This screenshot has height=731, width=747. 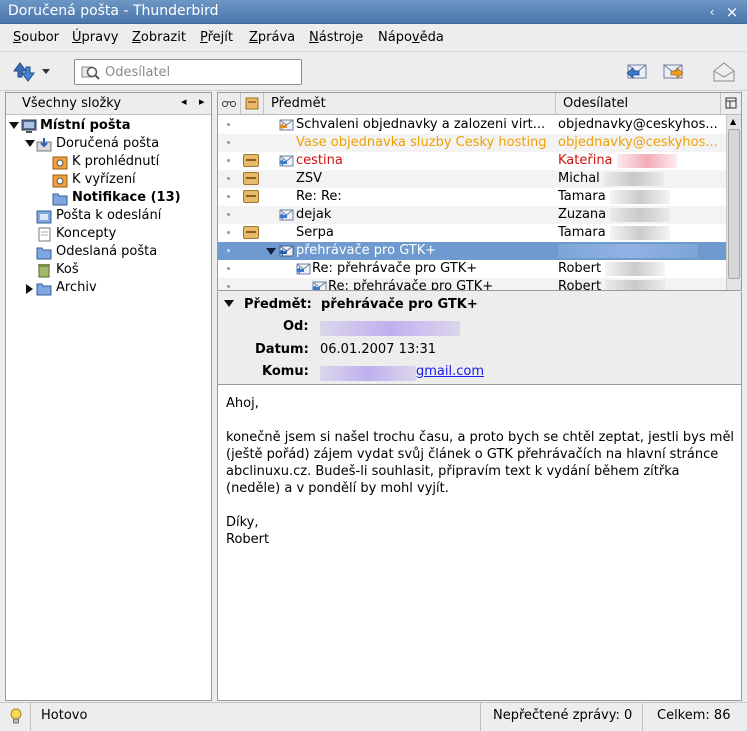 What do you see at coordinates (214, 396) in the screenshot?
I see `pane-splitter` at bounding box center [214, 396].